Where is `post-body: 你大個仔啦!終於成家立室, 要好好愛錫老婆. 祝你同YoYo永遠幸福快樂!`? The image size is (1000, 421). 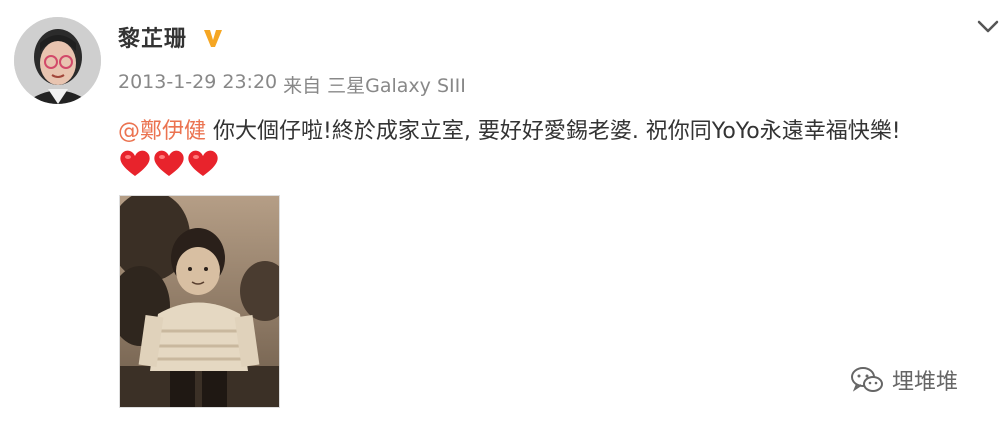 post-body: 你大個仔啦!終於成家立室, 要好好愛錫老婆. 祝你同YoYo永遠幸福快樂! is located at coordinates (553, 131).